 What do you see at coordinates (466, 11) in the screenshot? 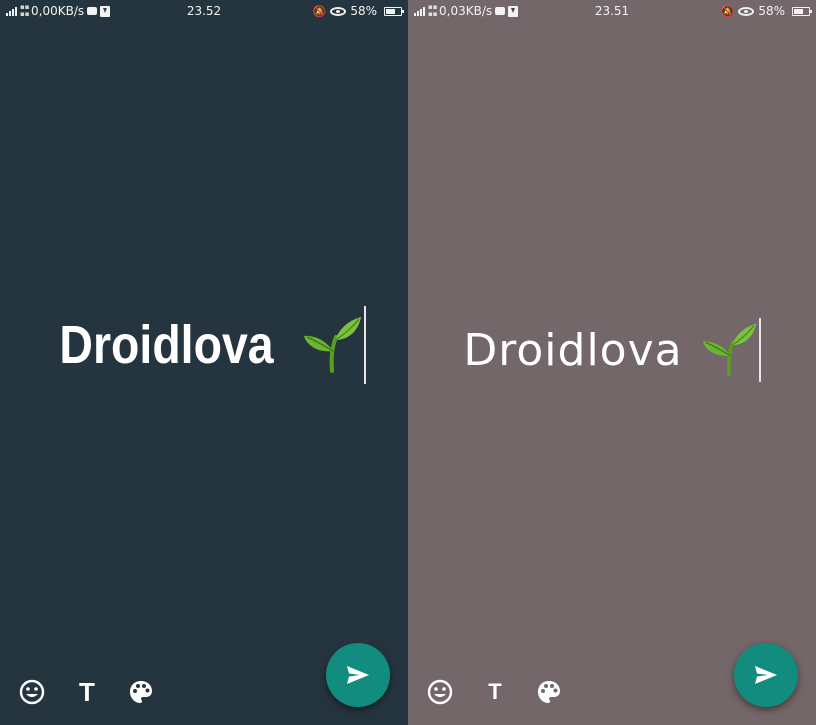
I see `network-speed: 0,03KB/s` at bounding box center [466, 11].